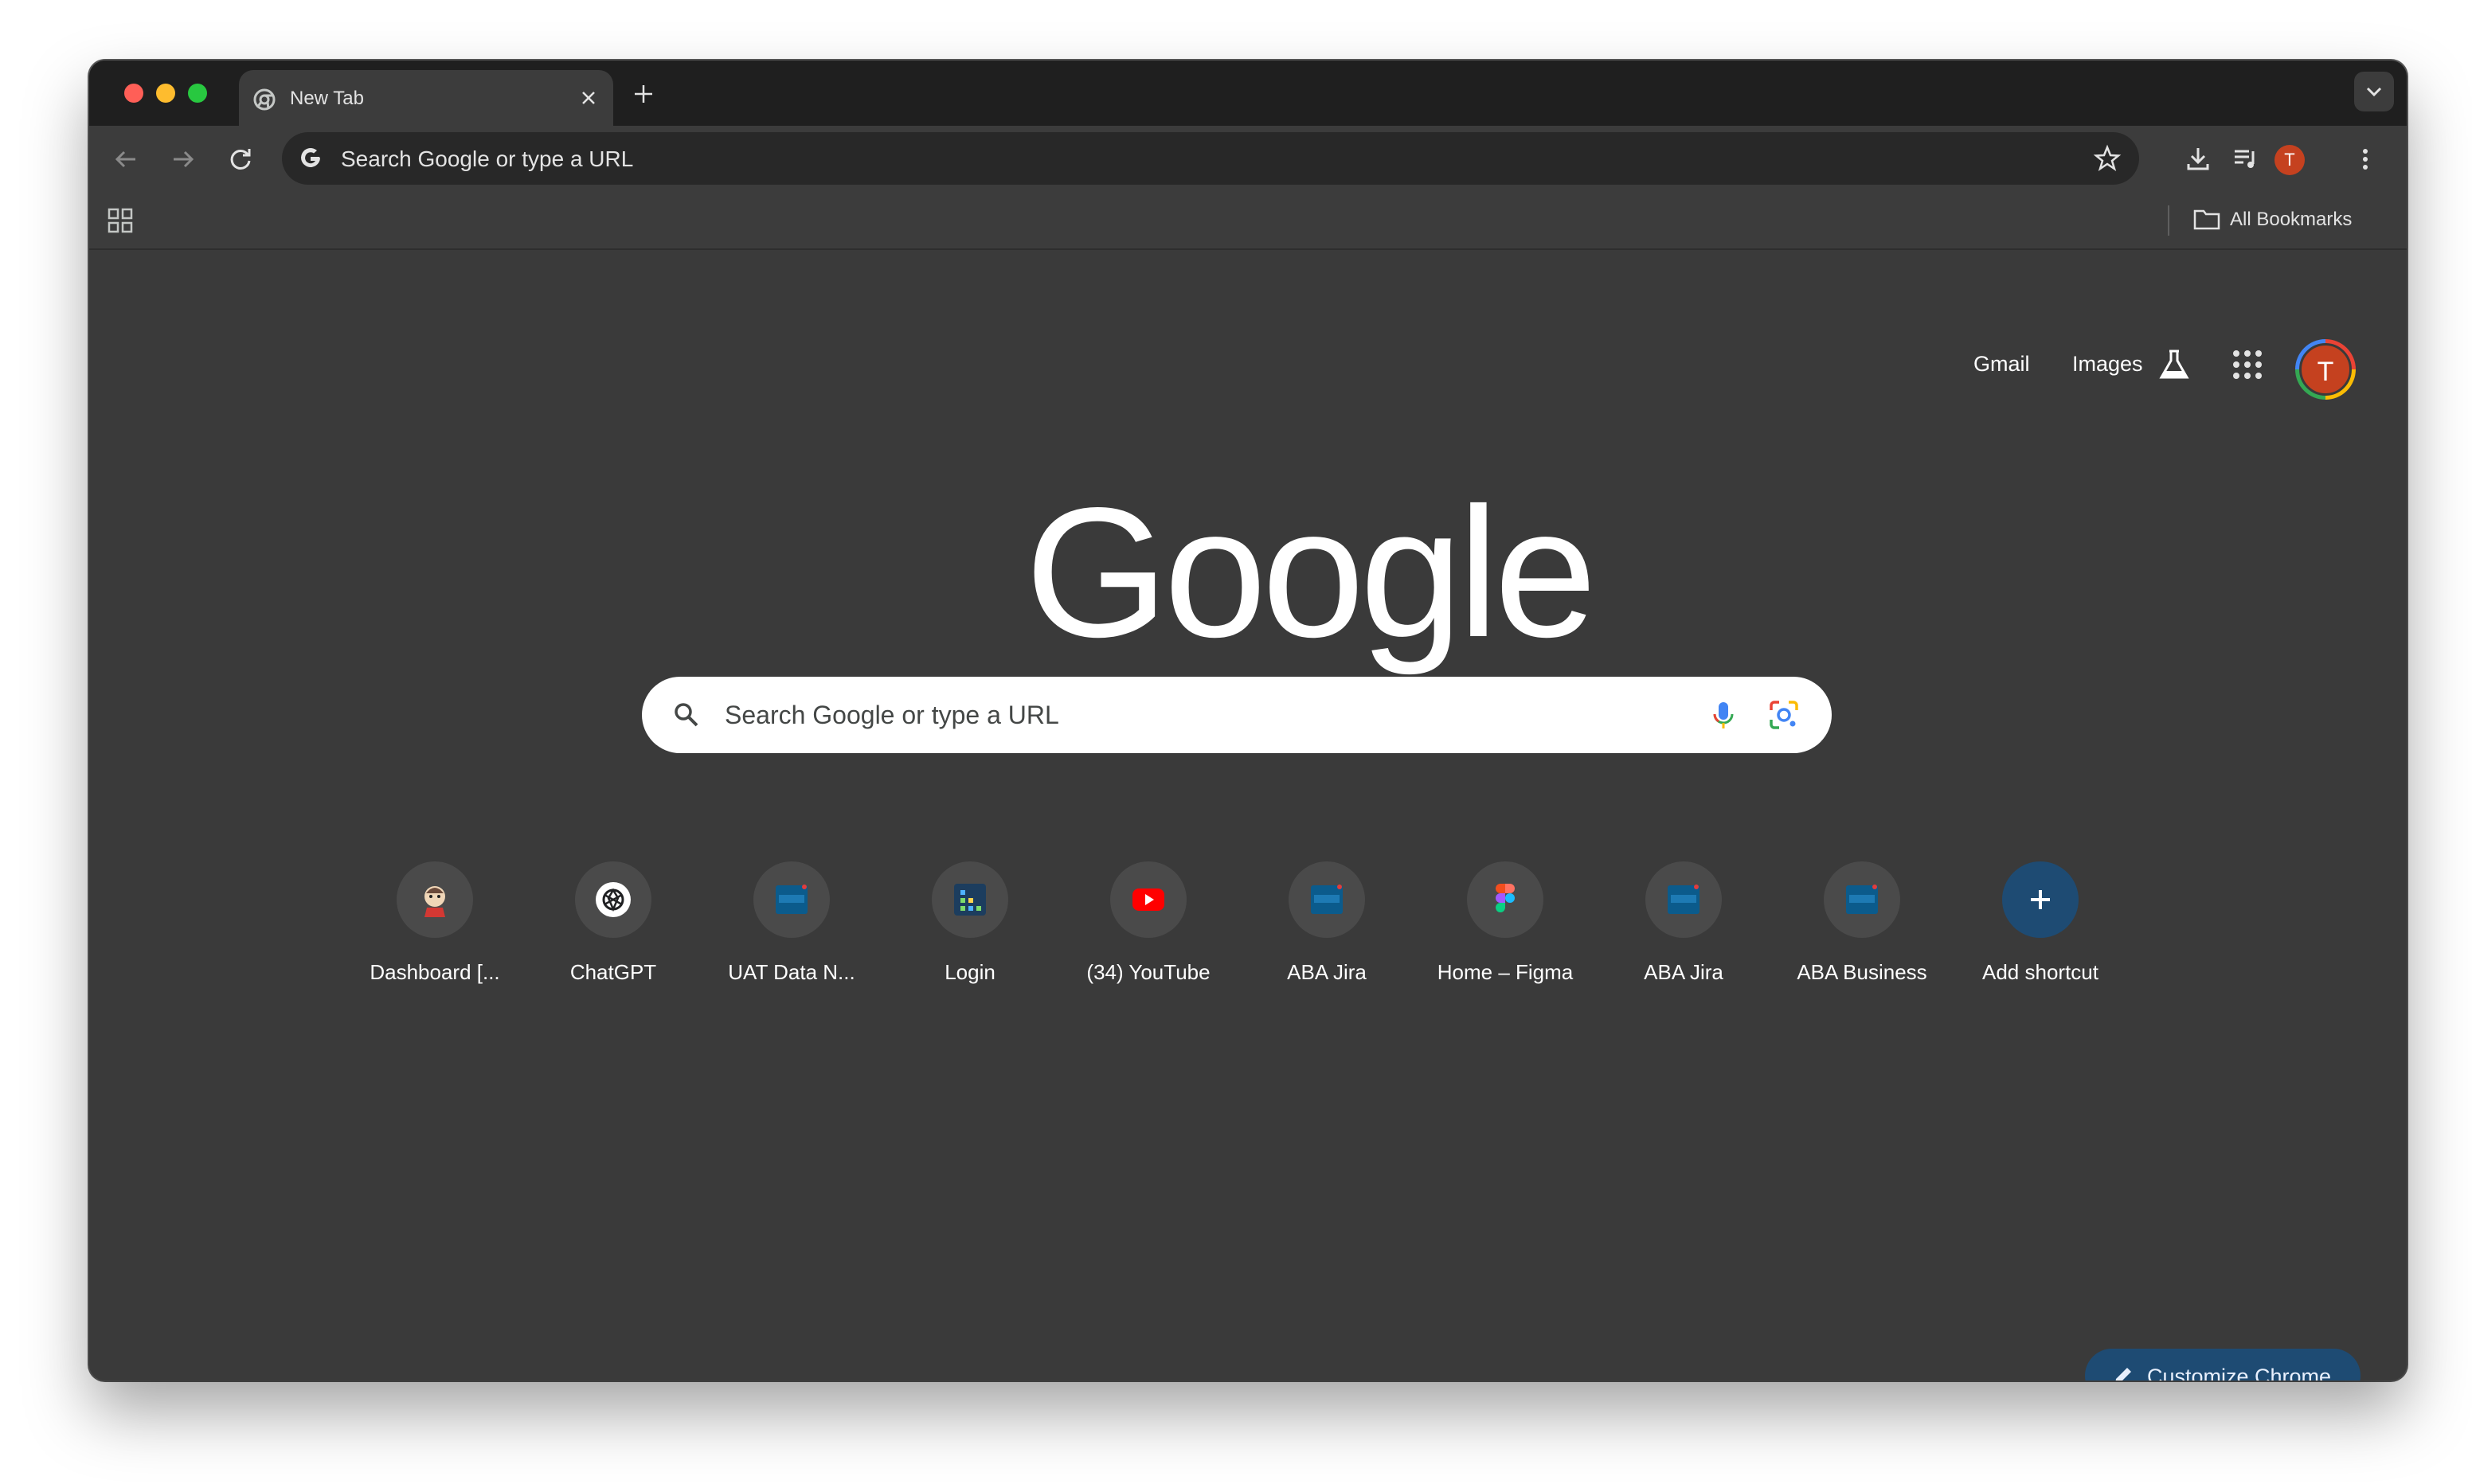 This screenshot has width=2472, height=1484. Describe the element at coordinates (264, 99) in the screenshot. I see `chrome-icon` at that location.